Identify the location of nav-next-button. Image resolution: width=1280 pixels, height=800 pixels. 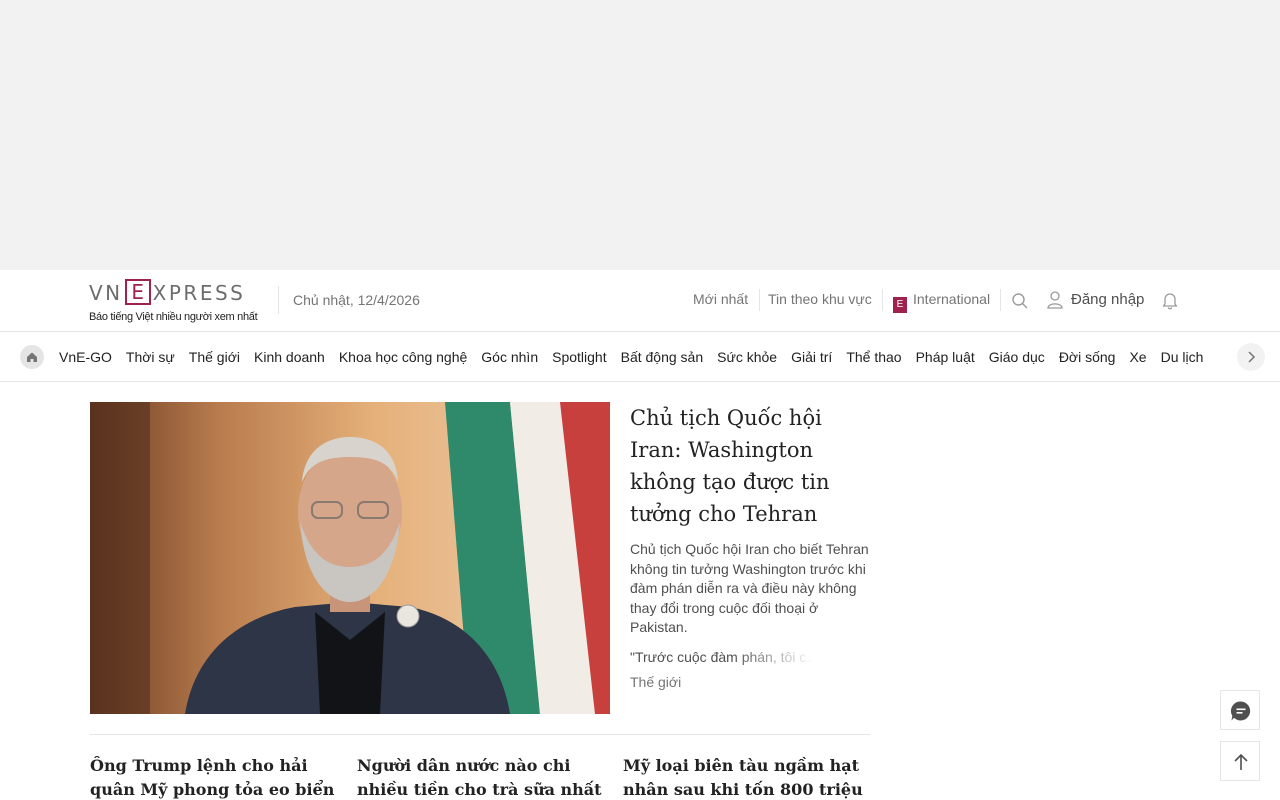
(1251, 357).